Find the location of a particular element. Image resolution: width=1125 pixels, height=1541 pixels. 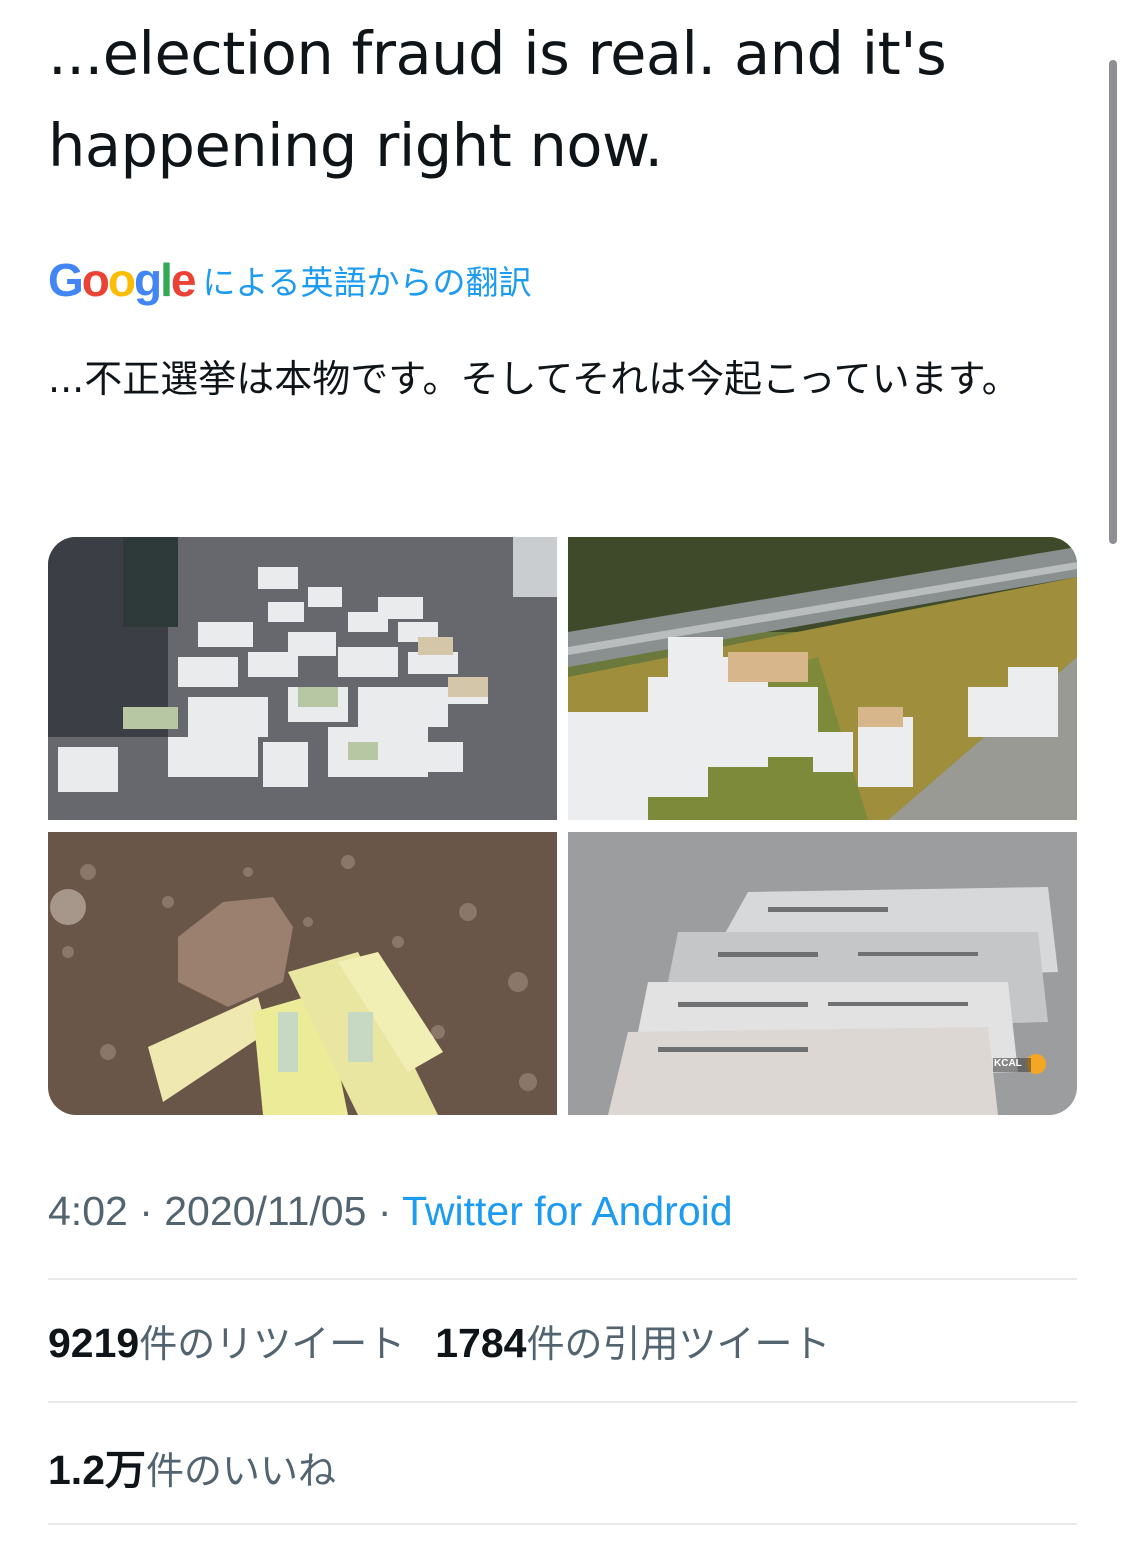

likes-stat: 1.2万件のいいね is located at coordinates (192, 1470).